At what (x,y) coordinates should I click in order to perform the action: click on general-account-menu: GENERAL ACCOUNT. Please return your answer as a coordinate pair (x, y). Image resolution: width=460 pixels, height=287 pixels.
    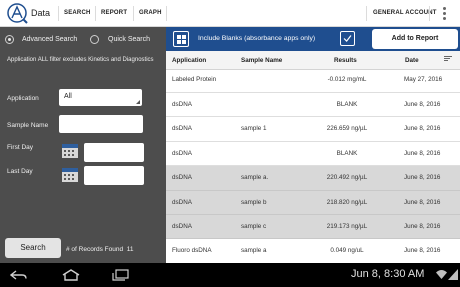
    Looking at the image, I should click on (405, 13).